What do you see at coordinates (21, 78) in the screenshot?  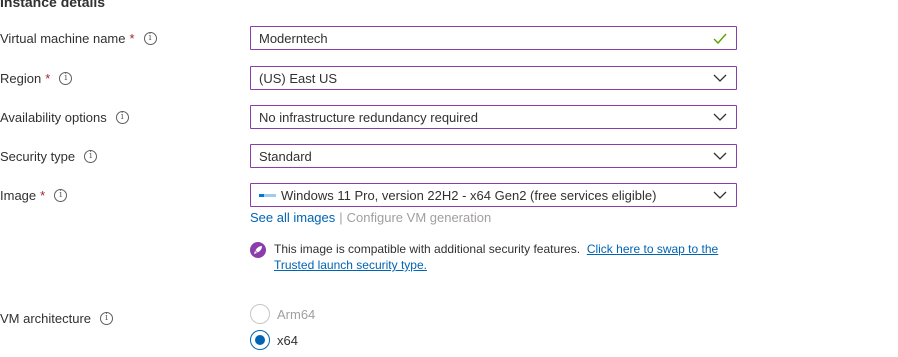 I see `region-label-text: Region` at bounding box center [21, 78].